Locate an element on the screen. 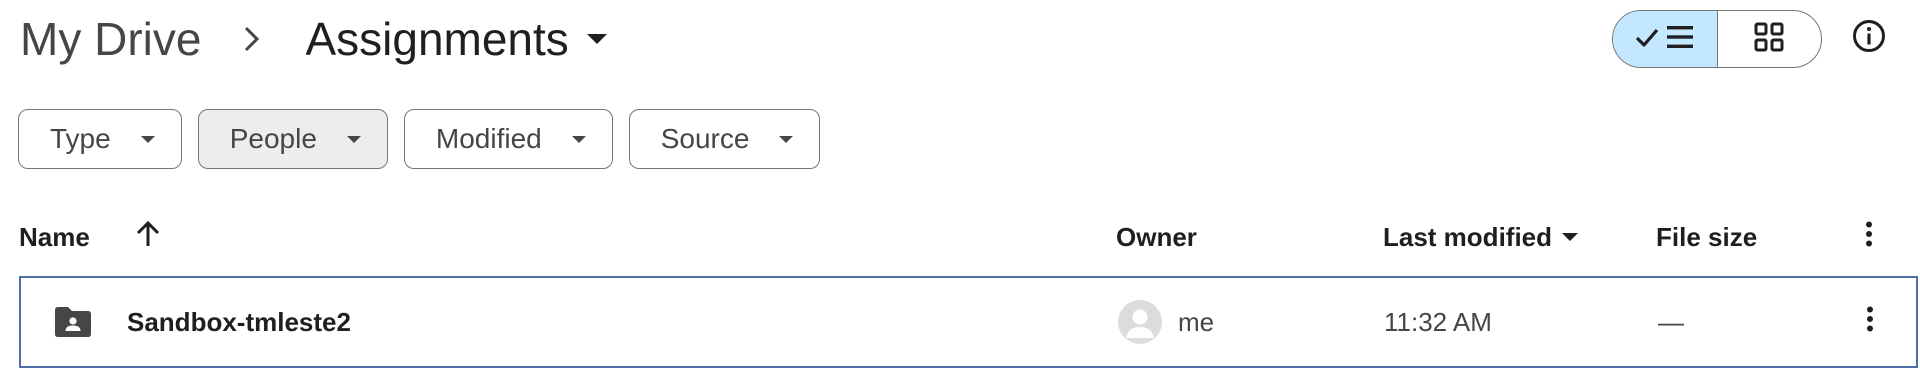 Image resolution: width=1920 pixels, height=371 pixels. chevron-right-icon is located at coordinates (252, 39).